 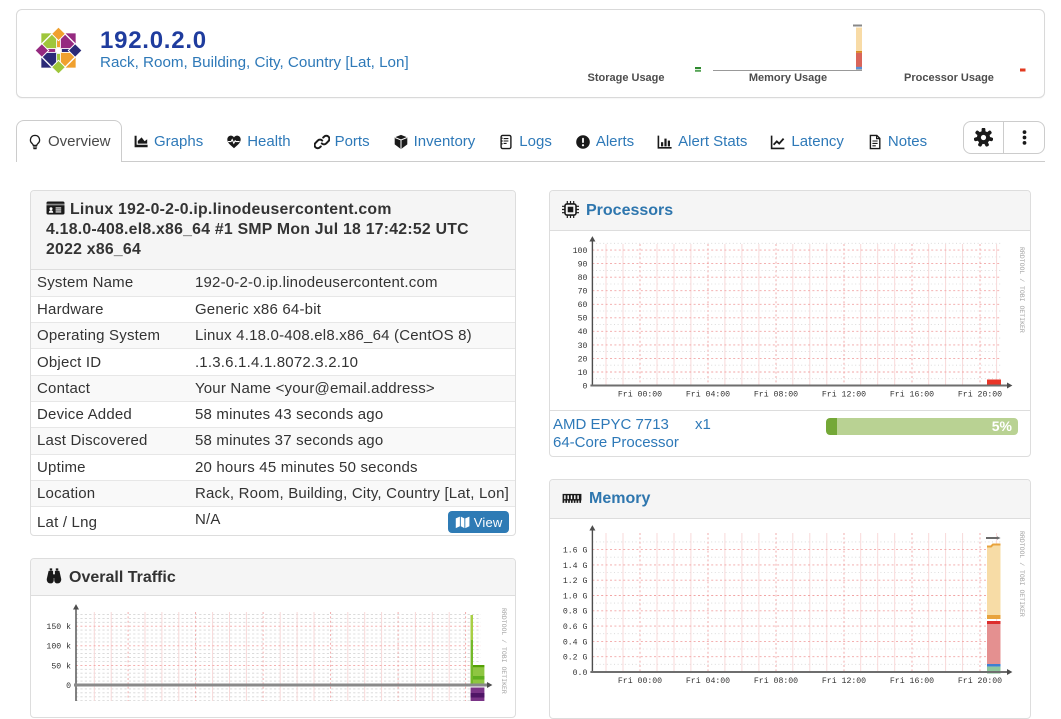 What do you see at coordinates (583, 332) in the screenshot?
I see `svg-text: 40` at bounding box center [583, 332].